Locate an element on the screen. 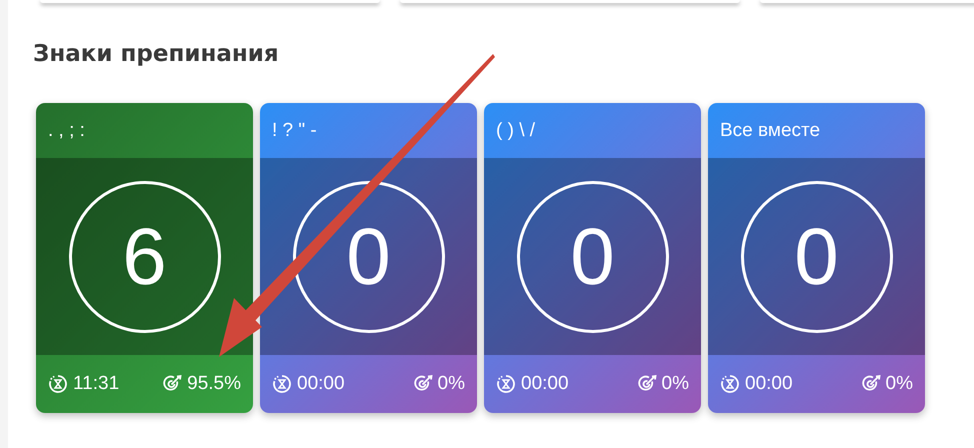  card-title: ! ? " - is located at coordinates (294, 131).